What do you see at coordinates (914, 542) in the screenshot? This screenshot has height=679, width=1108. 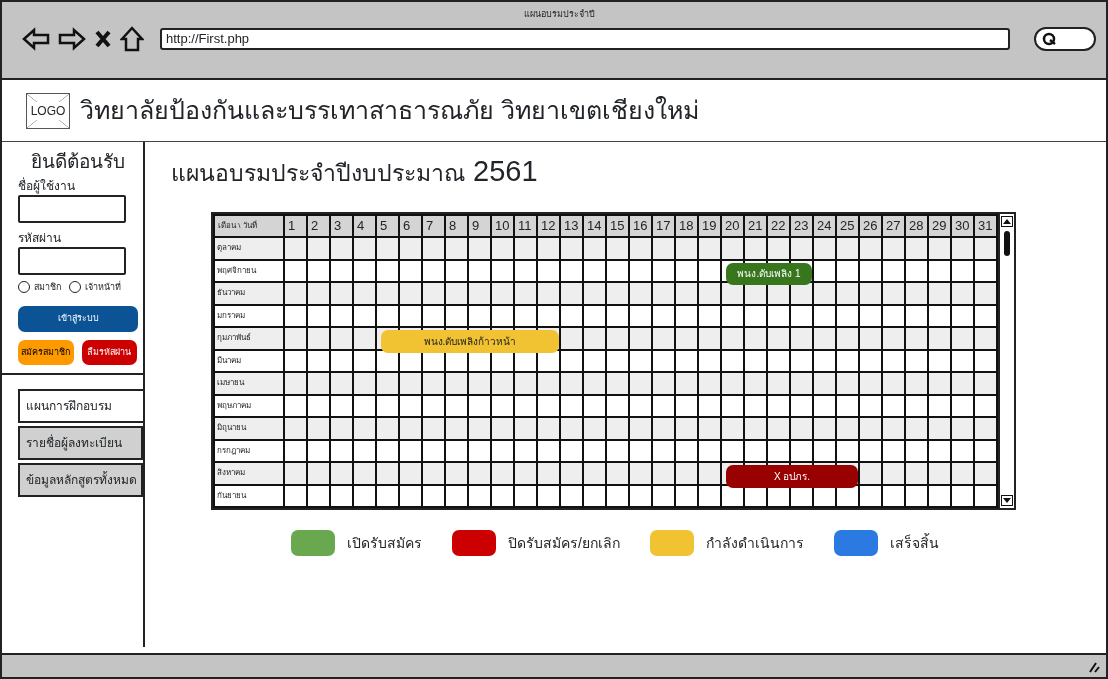 I see `legend-label: เสร็จสิ้น` at bounding box center [914, 542].